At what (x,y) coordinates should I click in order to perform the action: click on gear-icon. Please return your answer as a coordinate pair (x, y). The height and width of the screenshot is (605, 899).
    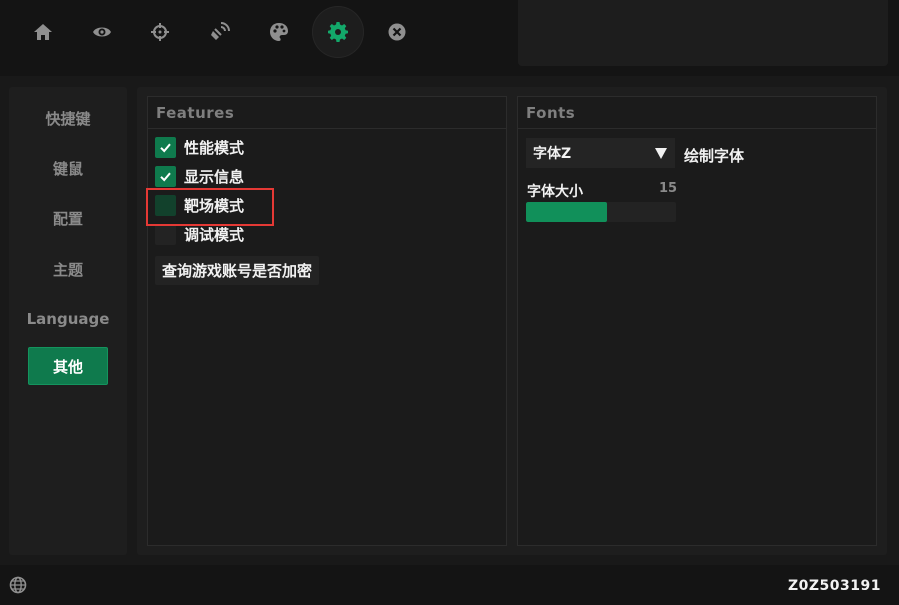
    Looking at the image, I should click on (338, 32).